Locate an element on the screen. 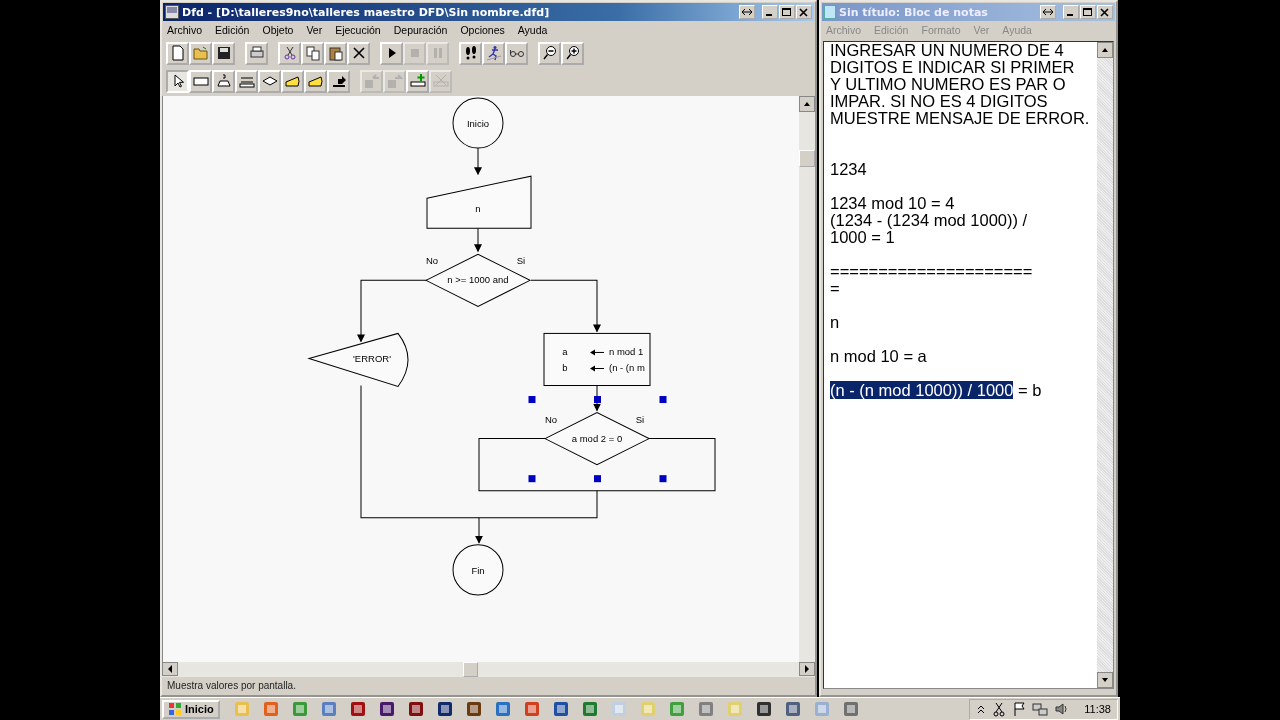  page-arrow-right-icon is located at coordinates (394, 81).